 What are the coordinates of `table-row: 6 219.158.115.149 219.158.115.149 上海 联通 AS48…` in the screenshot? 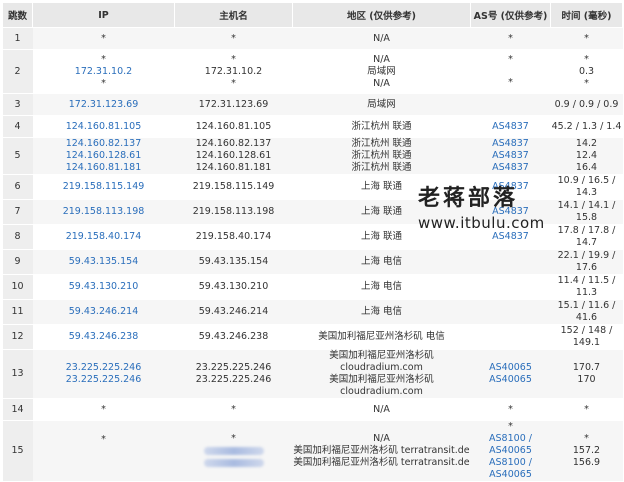 It's located at (312, 187).